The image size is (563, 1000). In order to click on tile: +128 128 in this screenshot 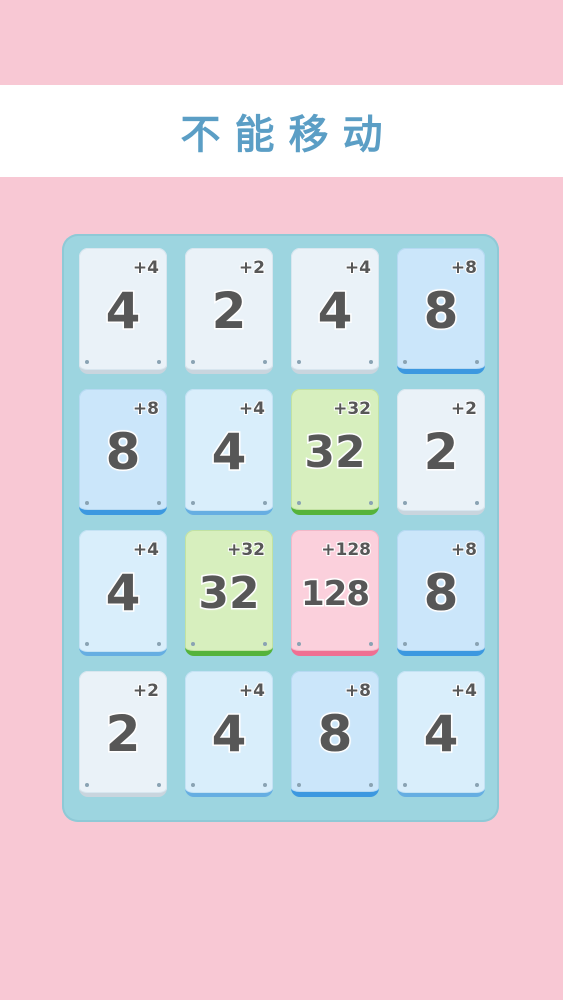, I will do `click(335, 593)`.